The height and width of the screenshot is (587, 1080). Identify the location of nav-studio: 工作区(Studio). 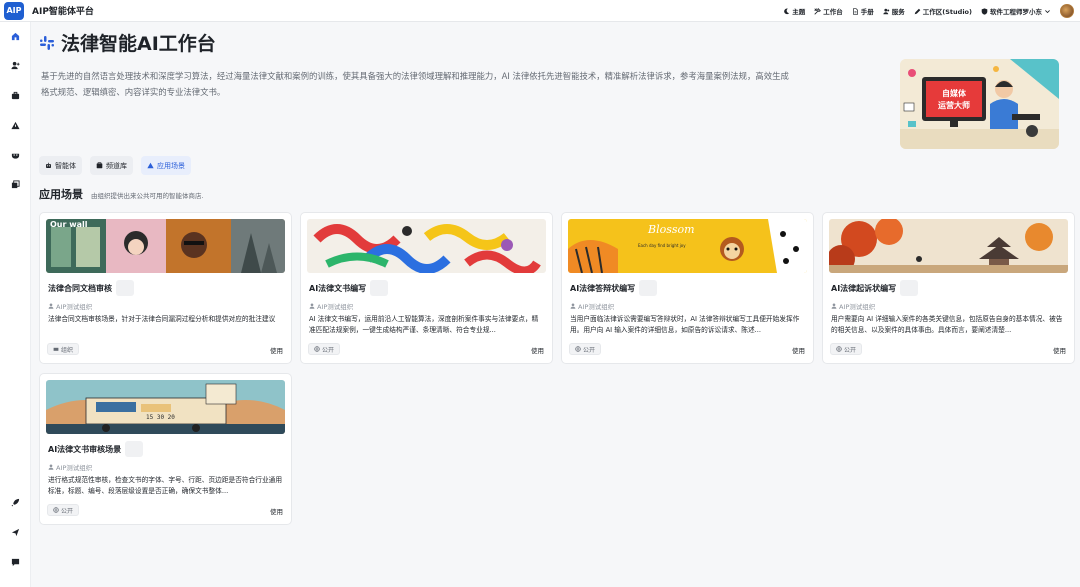
(943, 11).